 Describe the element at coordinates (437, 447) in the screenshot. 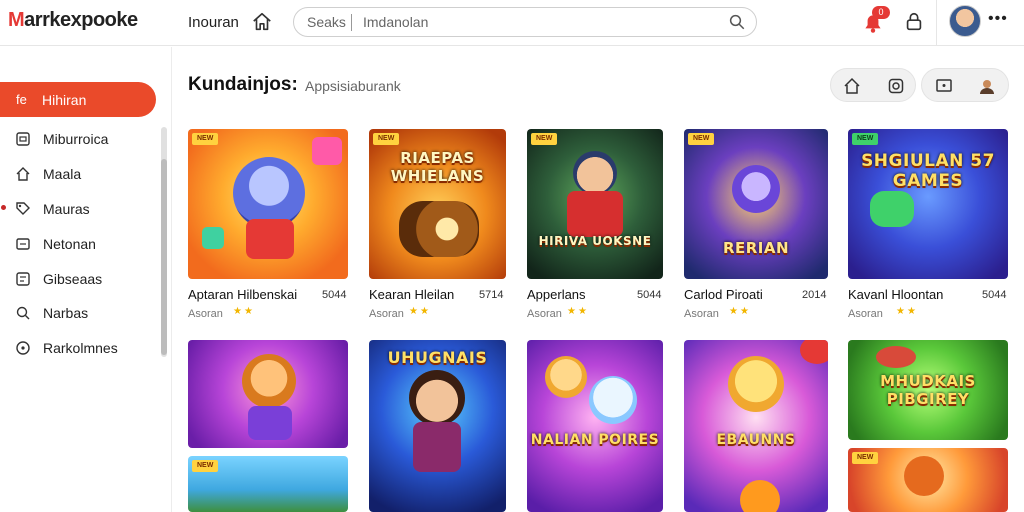

I see `character-body` at that location.